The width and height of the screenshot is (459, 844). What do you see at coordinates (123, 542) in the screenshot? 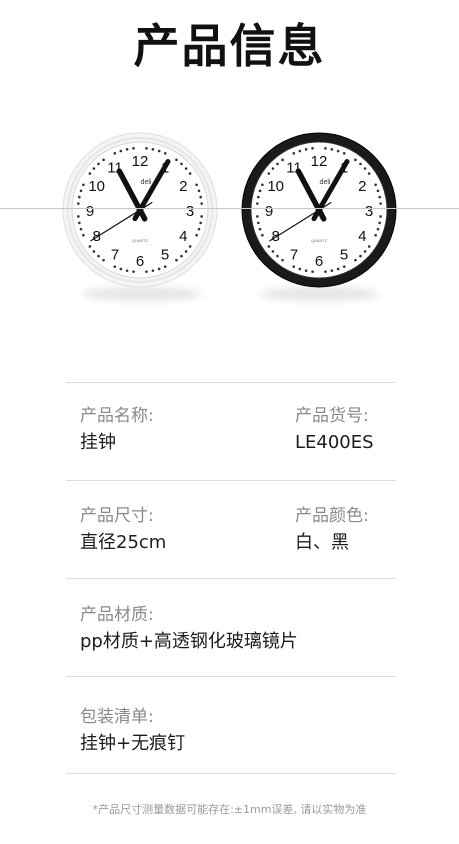
I see `product-size-value: 直径25cm` at bounding box center [123, 542].